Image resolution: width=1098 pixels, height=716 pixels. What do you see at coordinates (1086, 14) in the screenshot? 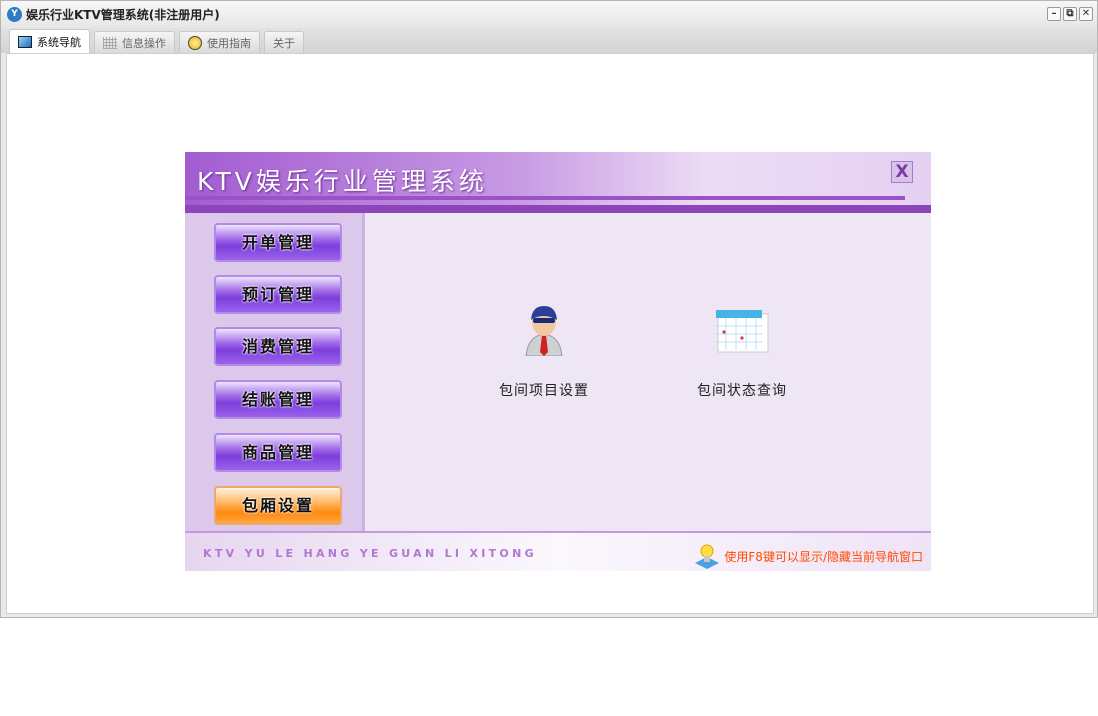
I see `close-button: ✕` at bounding box center [1086, 14].